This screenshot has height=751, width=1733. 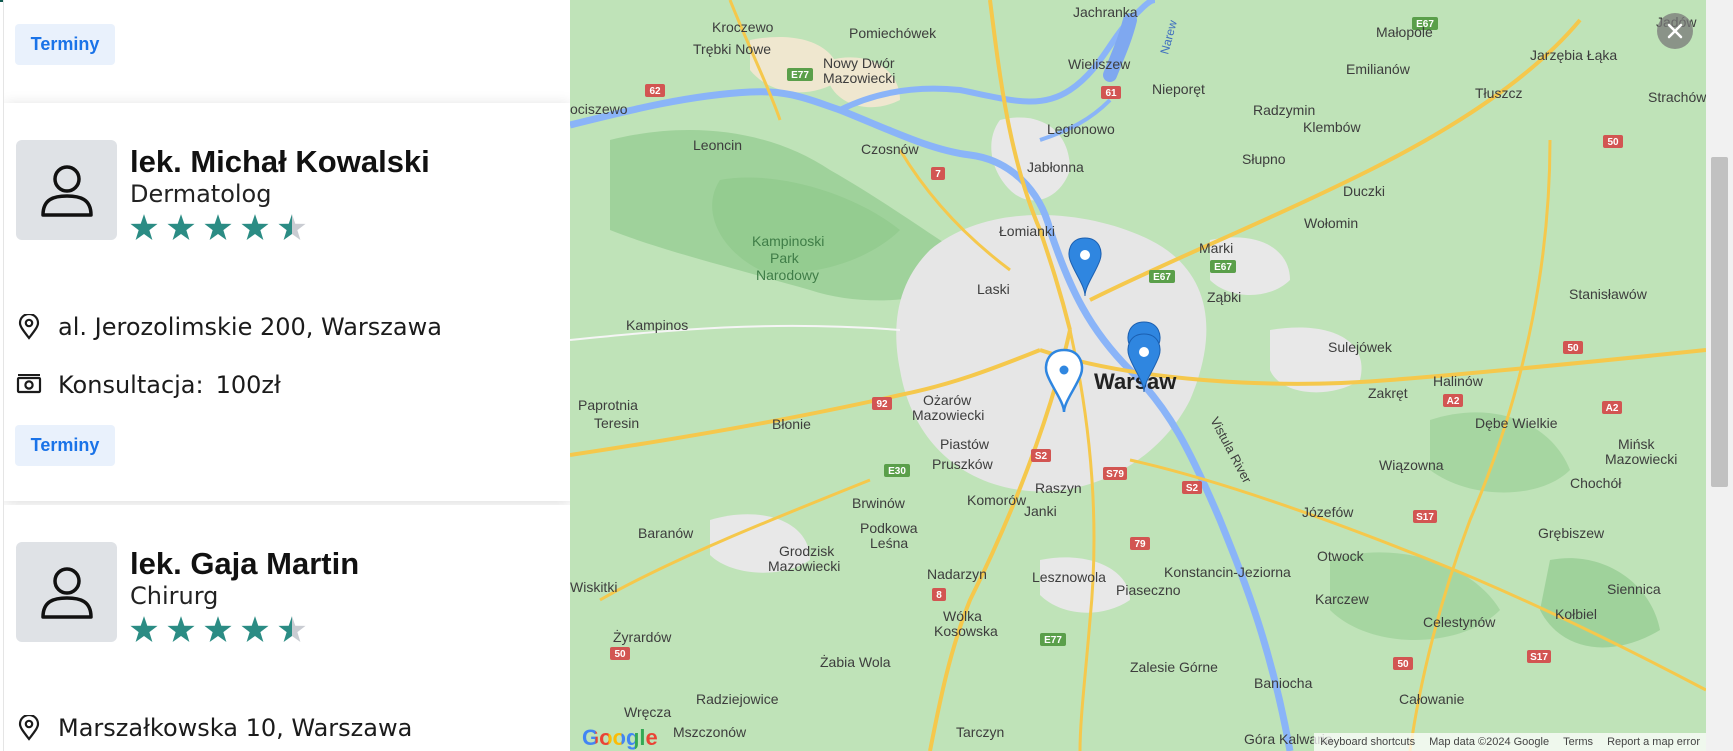 What do you see at coordinates (131, 385) in the screenshot?
I see `price-label: Konsultacja:` at bounding box center [131, 385].